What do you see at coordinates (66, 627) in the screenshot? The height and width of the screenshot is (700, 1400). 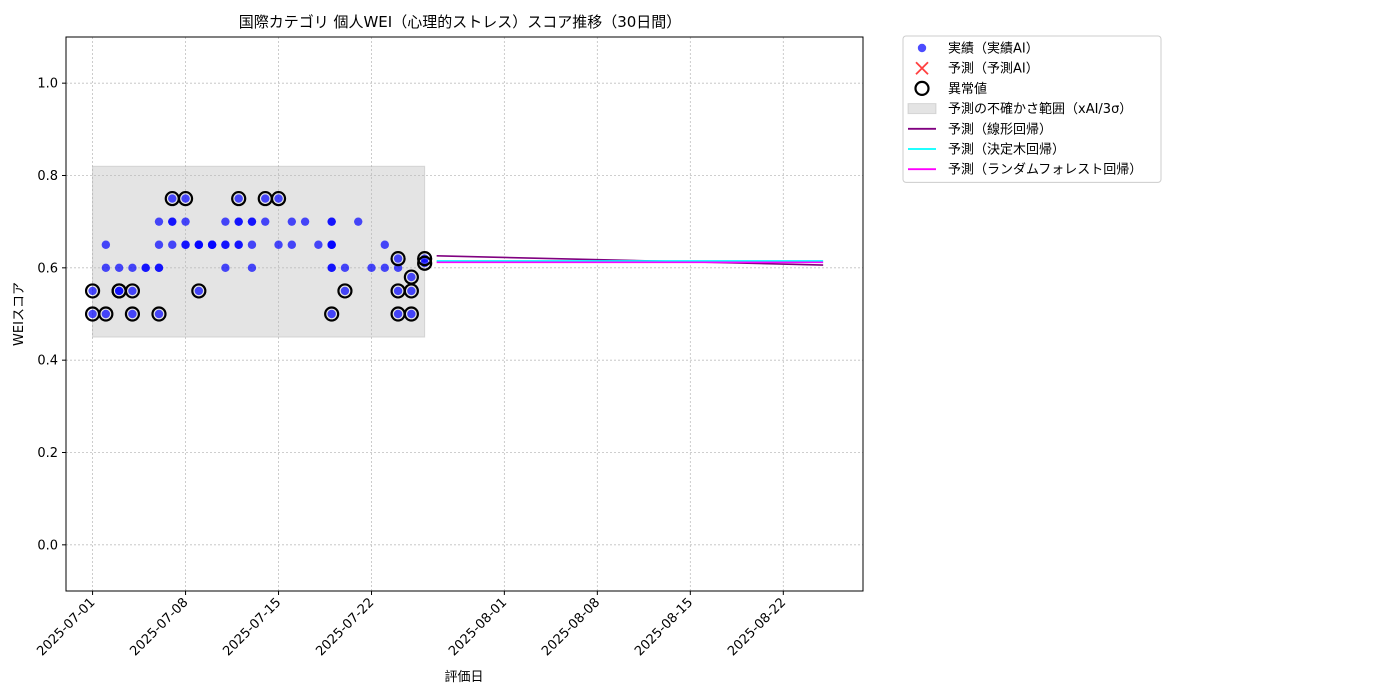 I see `x-tick-label: 2025-07-01` at bounding box center [66, 627].